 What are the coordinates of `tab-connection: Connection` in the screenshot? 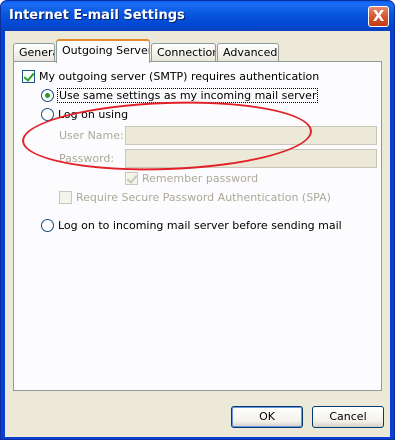 It's located at (183, 52).